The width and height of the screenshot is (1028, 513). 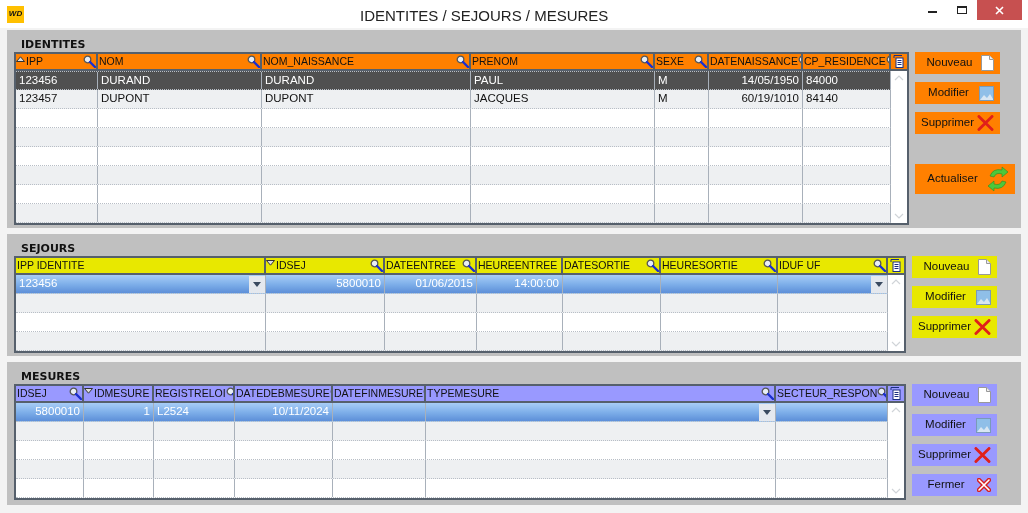 What do you see at coordinates (57, 412) in the screenshot?
I see `table-cell-text: 5800010` at bounding box center [57, 412].